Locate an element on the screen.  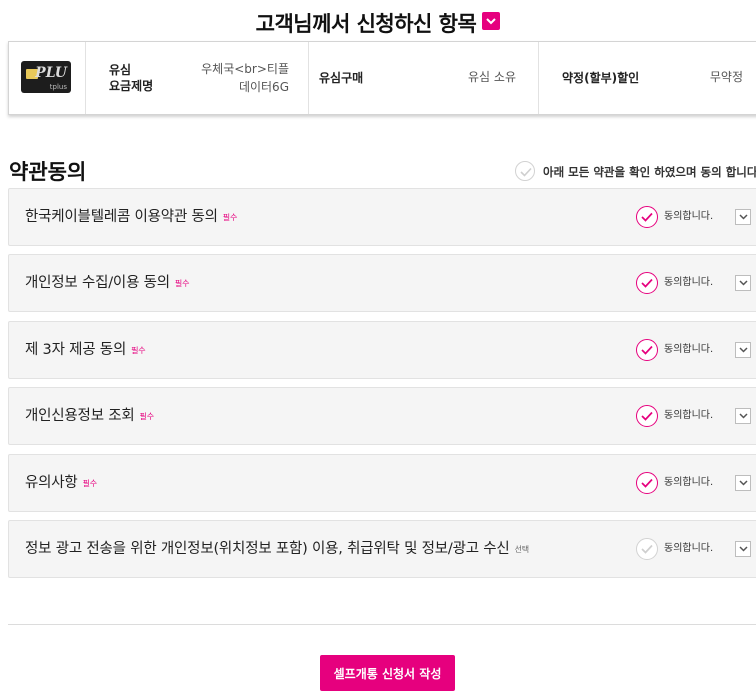
terms-row: 개인신용정보 조회 필수 동의합니다. is located at coordinates (382, 416).